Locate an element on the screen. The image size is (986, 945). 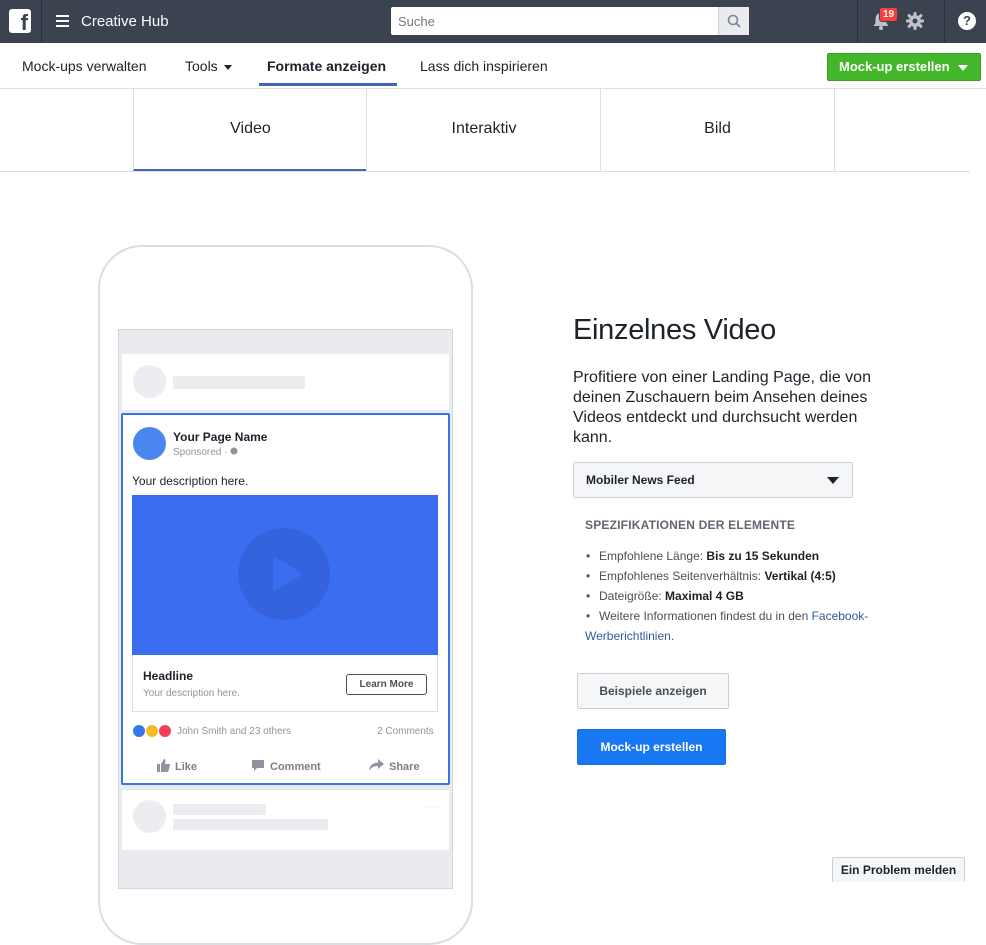
format-tabs: Video Interaktiv Bild is located at coordinates (485, 130).